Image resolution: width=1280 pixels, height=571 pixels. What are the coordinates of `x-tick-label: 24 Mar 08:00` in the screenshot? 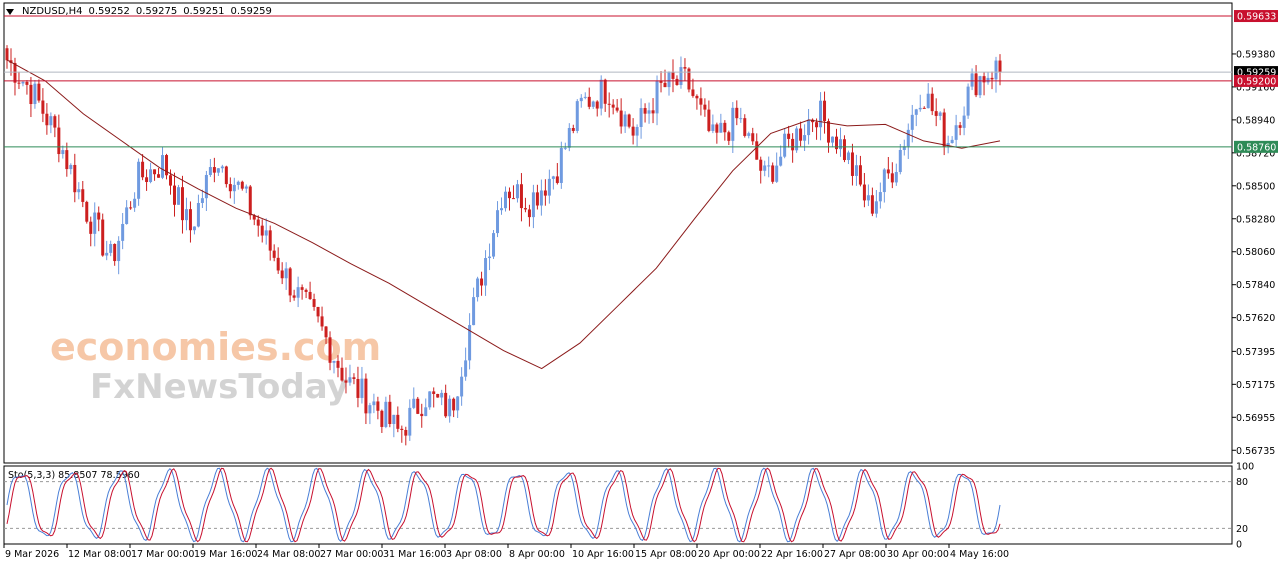 It's located at (288, 554).